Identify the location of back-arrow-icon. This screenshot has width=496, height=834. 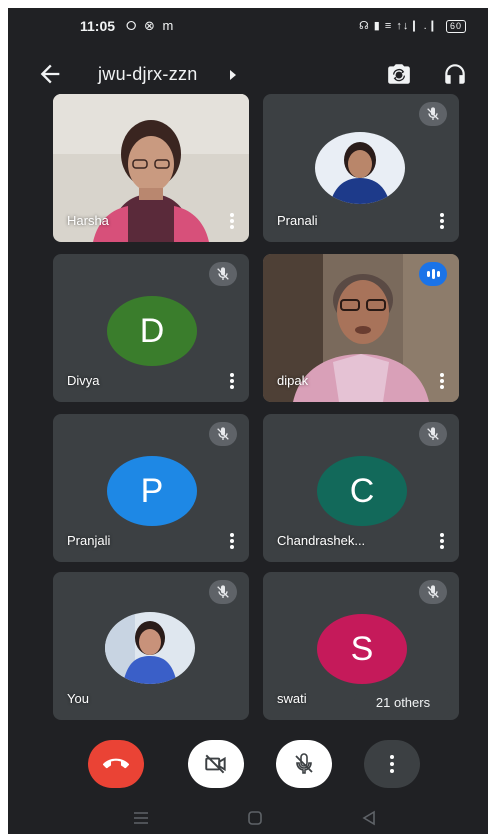
(50, 74).